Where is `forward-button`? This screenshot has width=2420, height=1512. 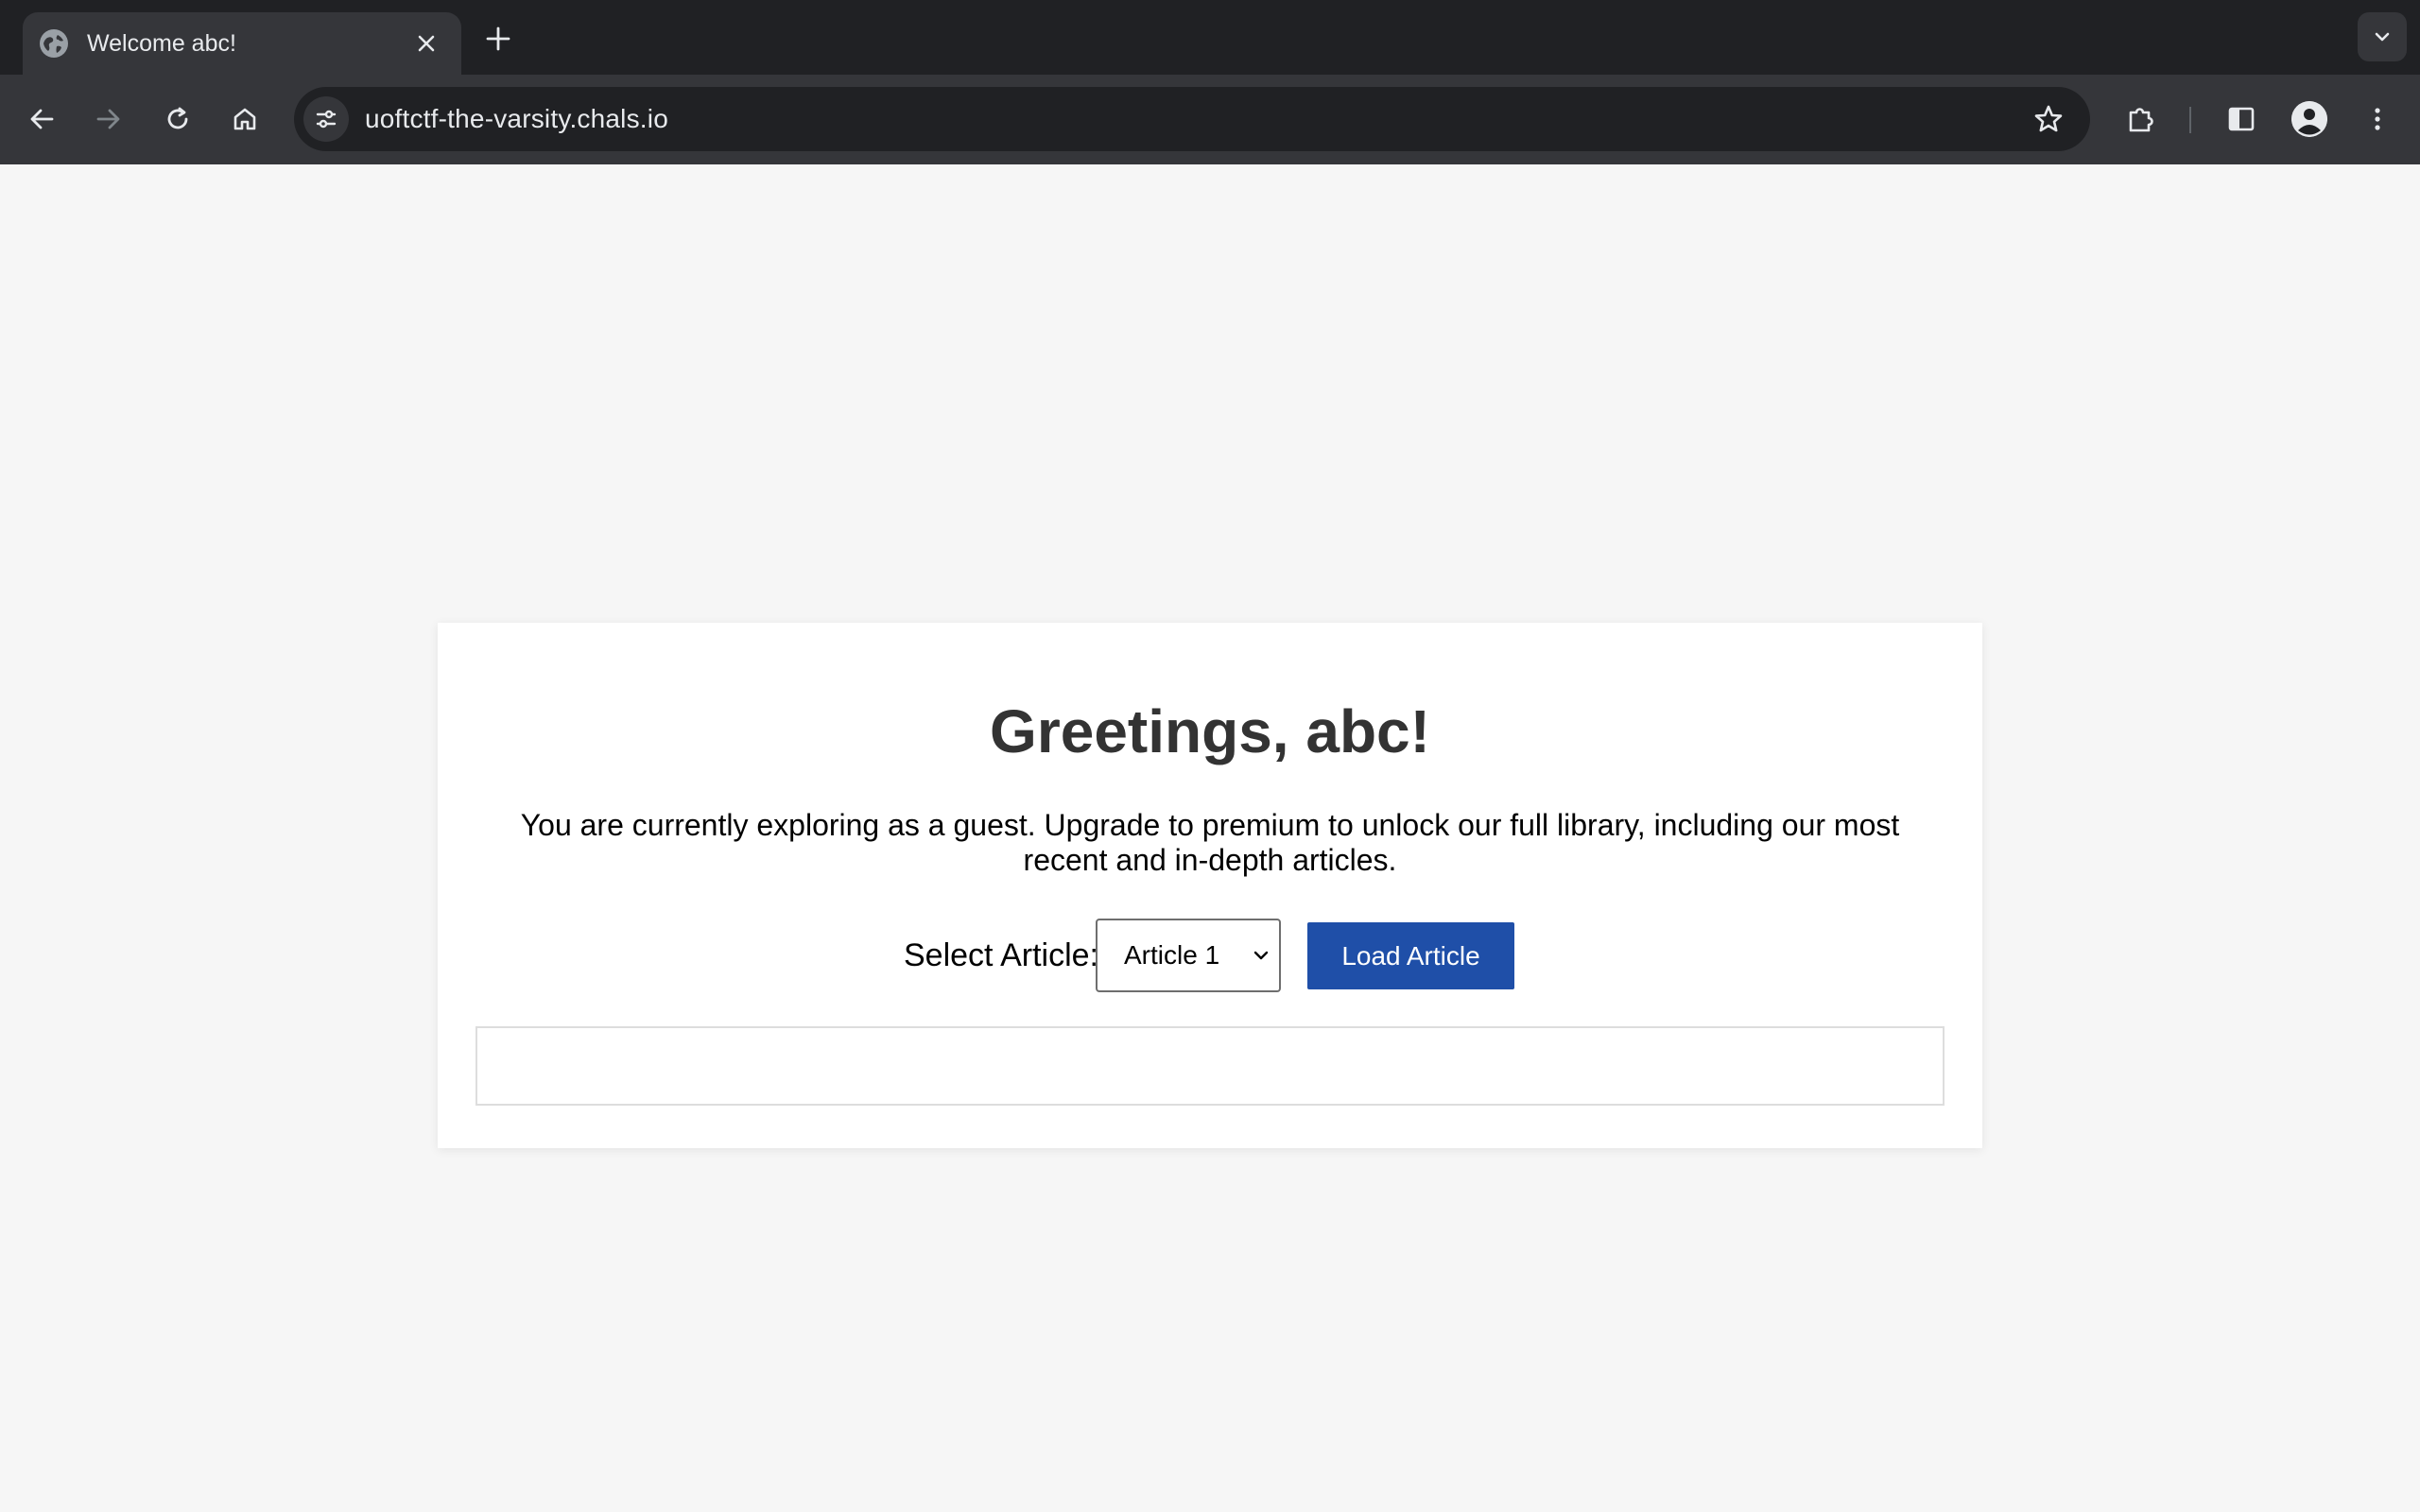
forward-button is located at coordinates (108, 119).